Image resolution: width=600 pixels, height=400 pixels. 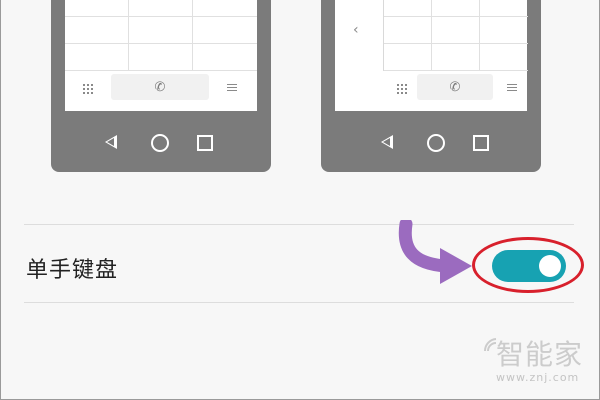 What do you see at coordinates (356, 30) in the screenshot?
I see `chevron-left-icon: ‹` at bounding box center [356, 30].